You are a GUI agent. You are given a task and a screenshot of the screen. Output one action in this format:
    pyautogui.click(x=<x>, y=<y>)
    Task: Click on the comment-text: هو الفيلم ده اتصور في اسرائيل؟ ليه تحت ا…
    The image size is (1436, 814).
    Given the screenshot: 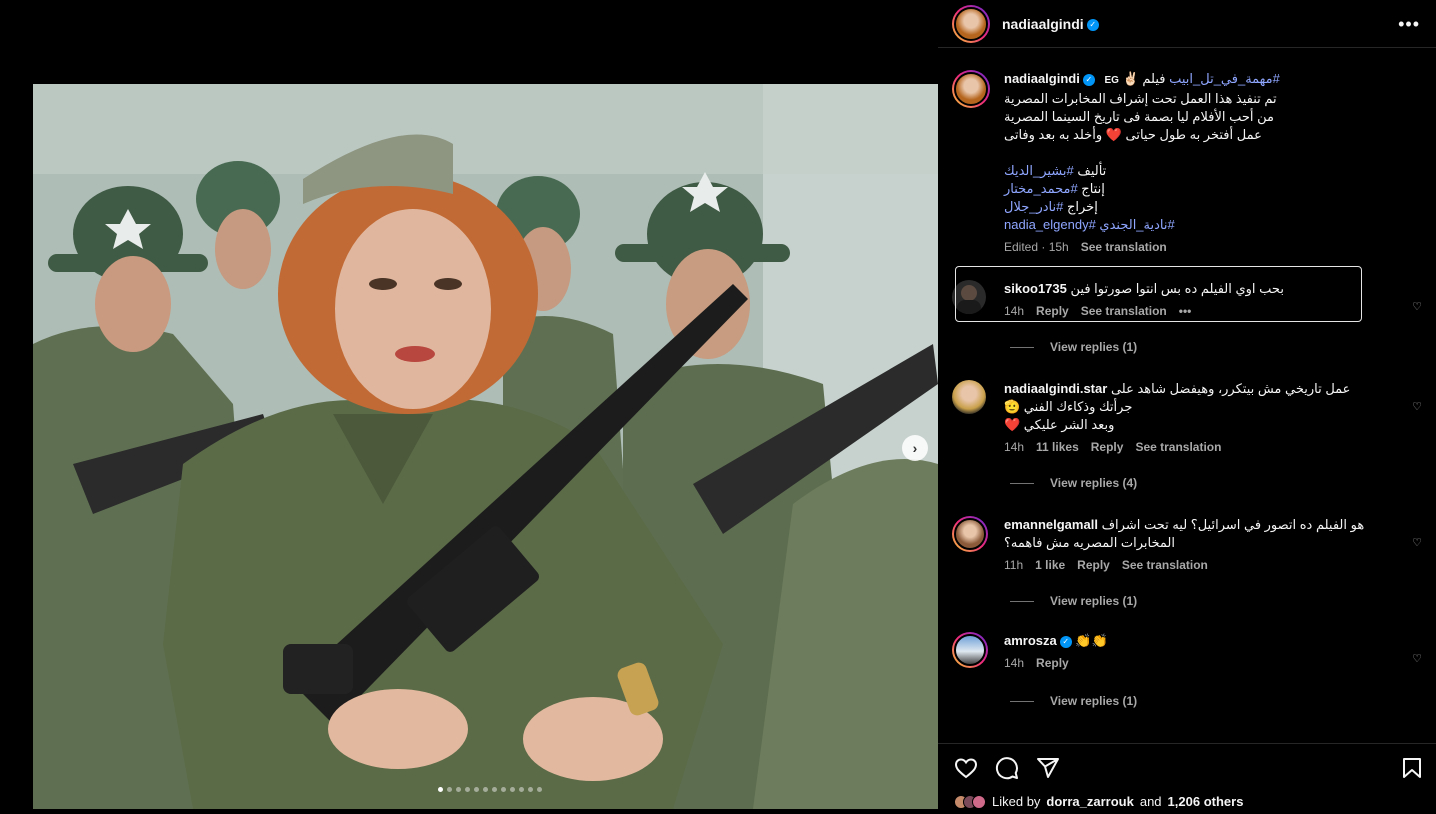 What is the action you would take?
    pyautogui.click(x=1233, y=524)
    